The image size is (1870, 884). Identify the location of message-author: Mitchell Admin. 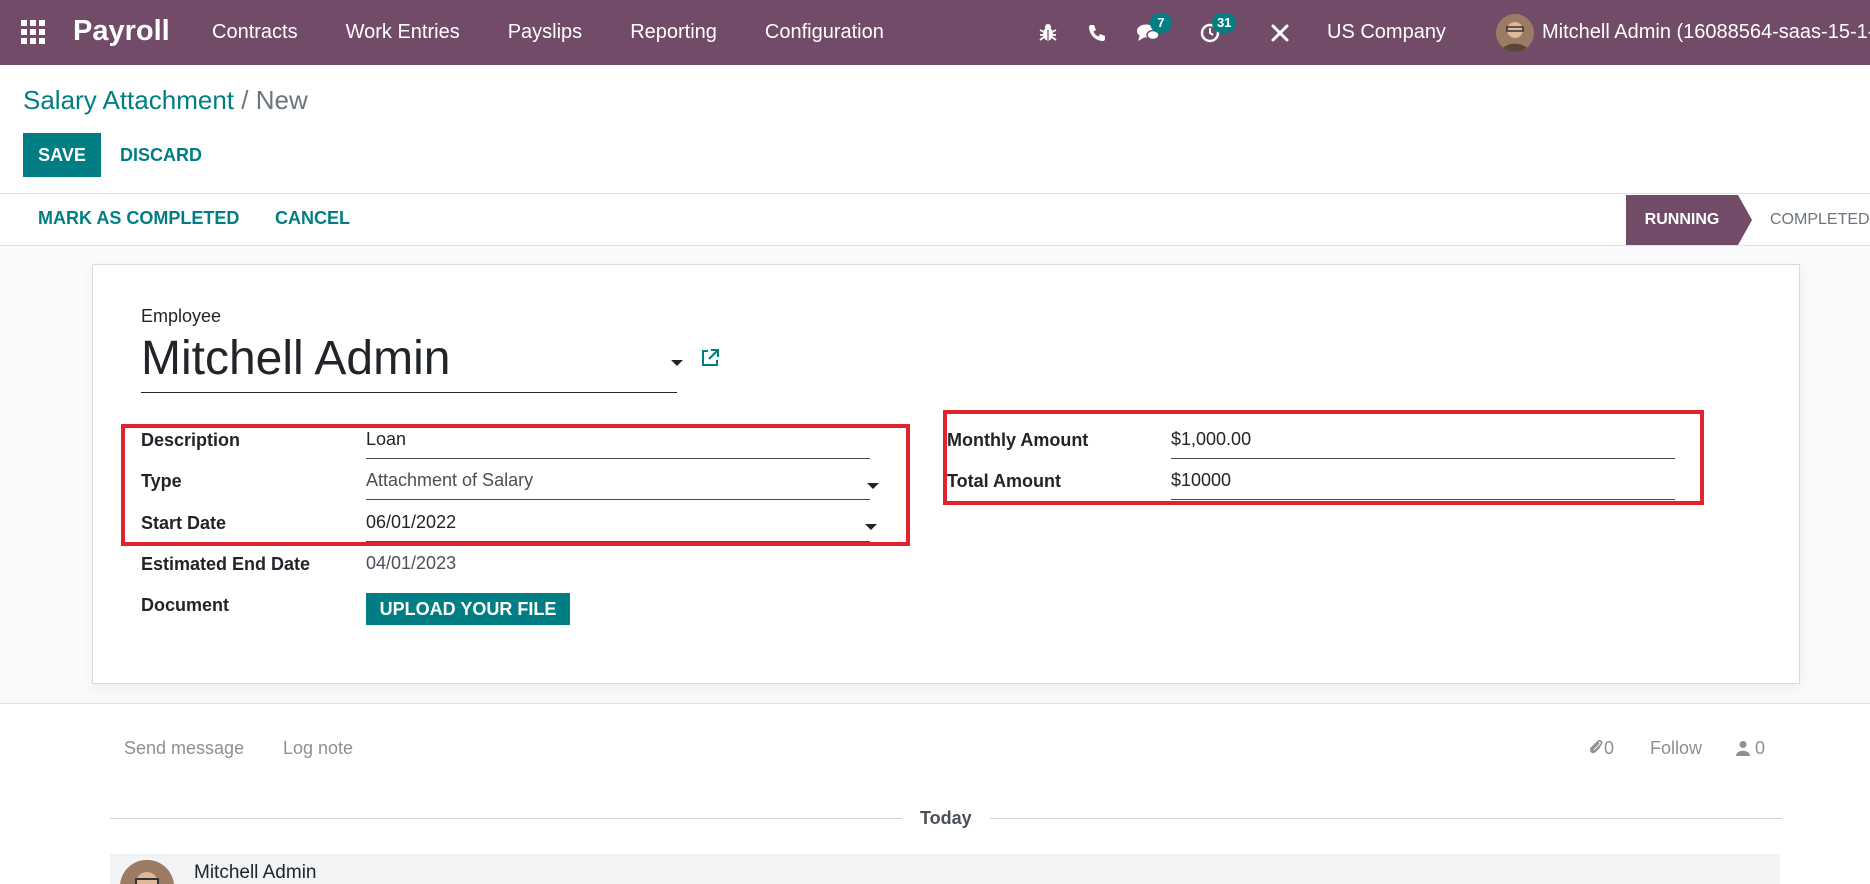
(255, 873).